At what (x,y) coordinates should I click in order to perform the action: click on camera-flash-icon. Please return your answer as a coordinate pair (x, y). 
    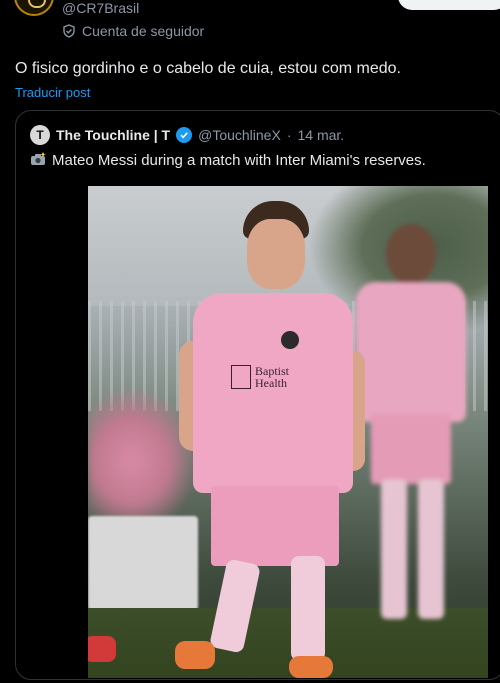
    Looking at the image, I should click on (38, 160).